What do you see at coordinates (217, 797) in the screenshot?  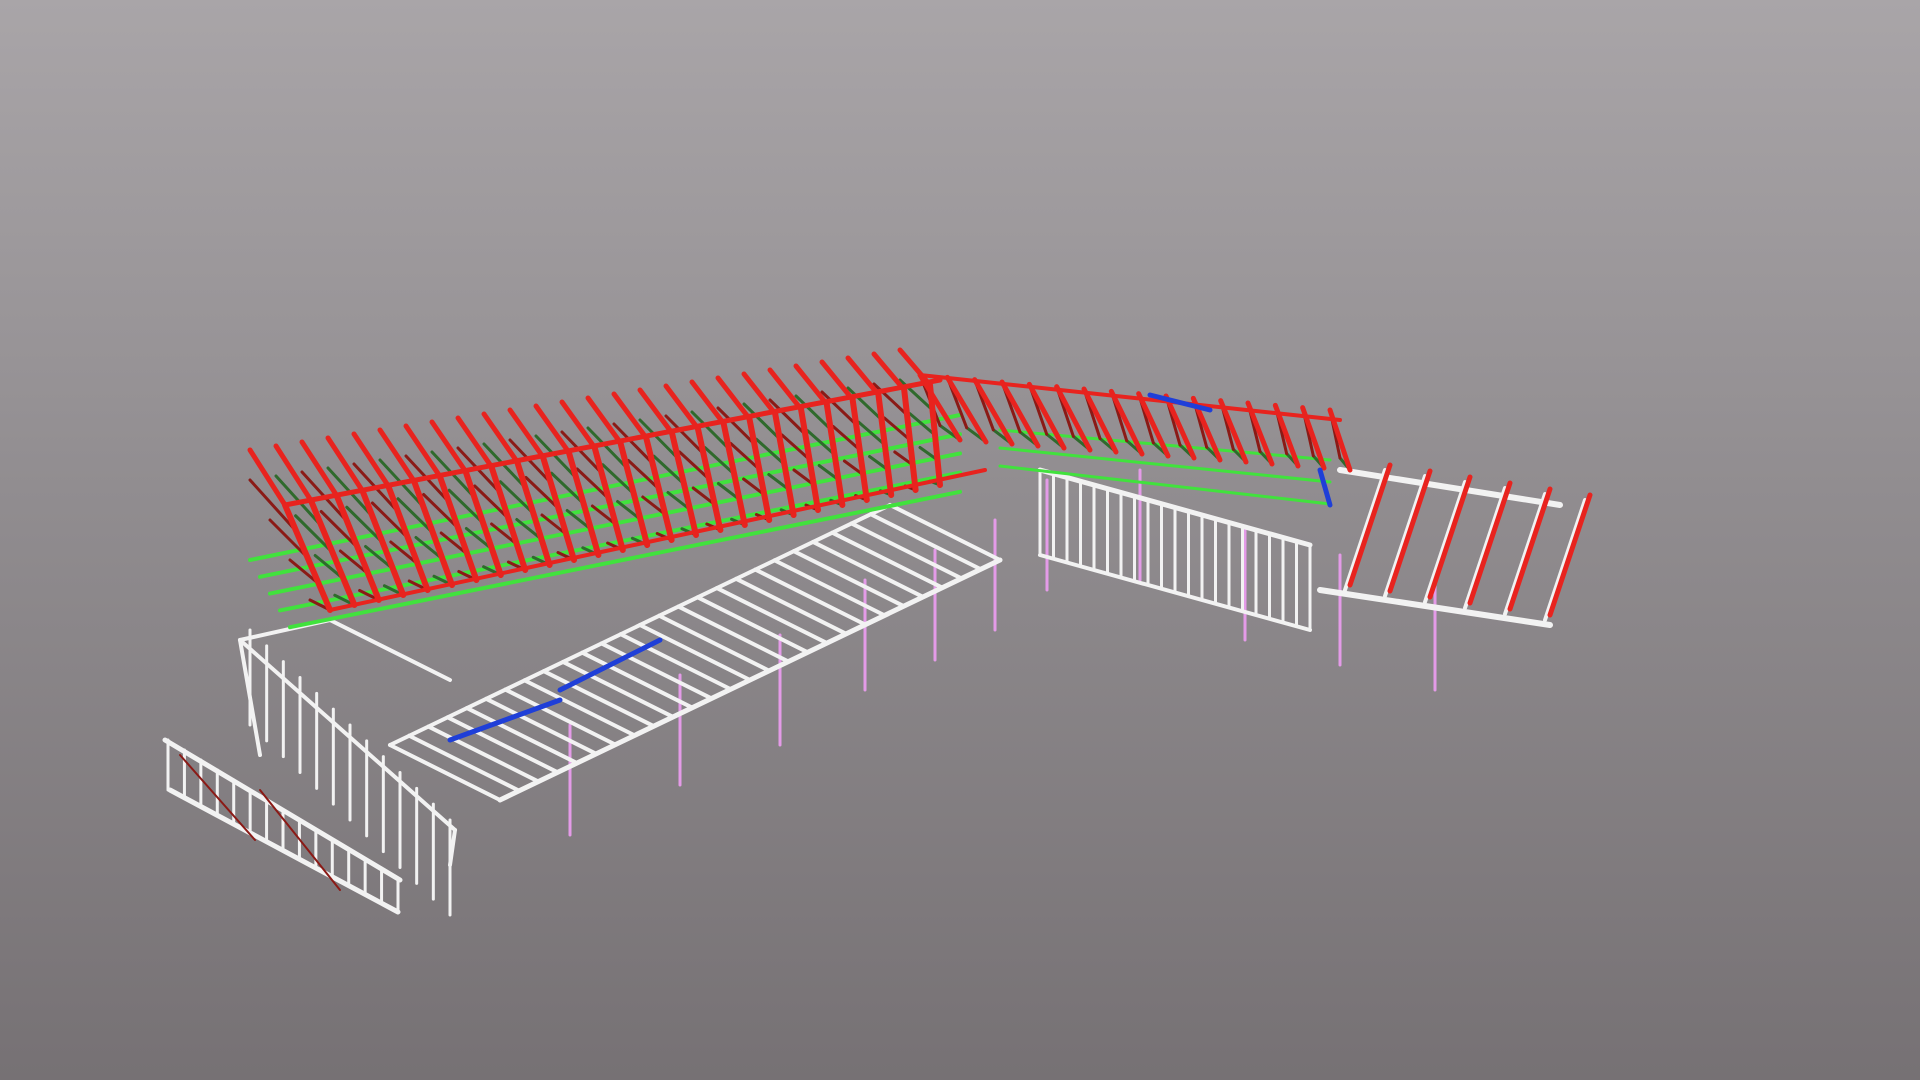 I see `panel-brace` at bounding box center [217, 797].